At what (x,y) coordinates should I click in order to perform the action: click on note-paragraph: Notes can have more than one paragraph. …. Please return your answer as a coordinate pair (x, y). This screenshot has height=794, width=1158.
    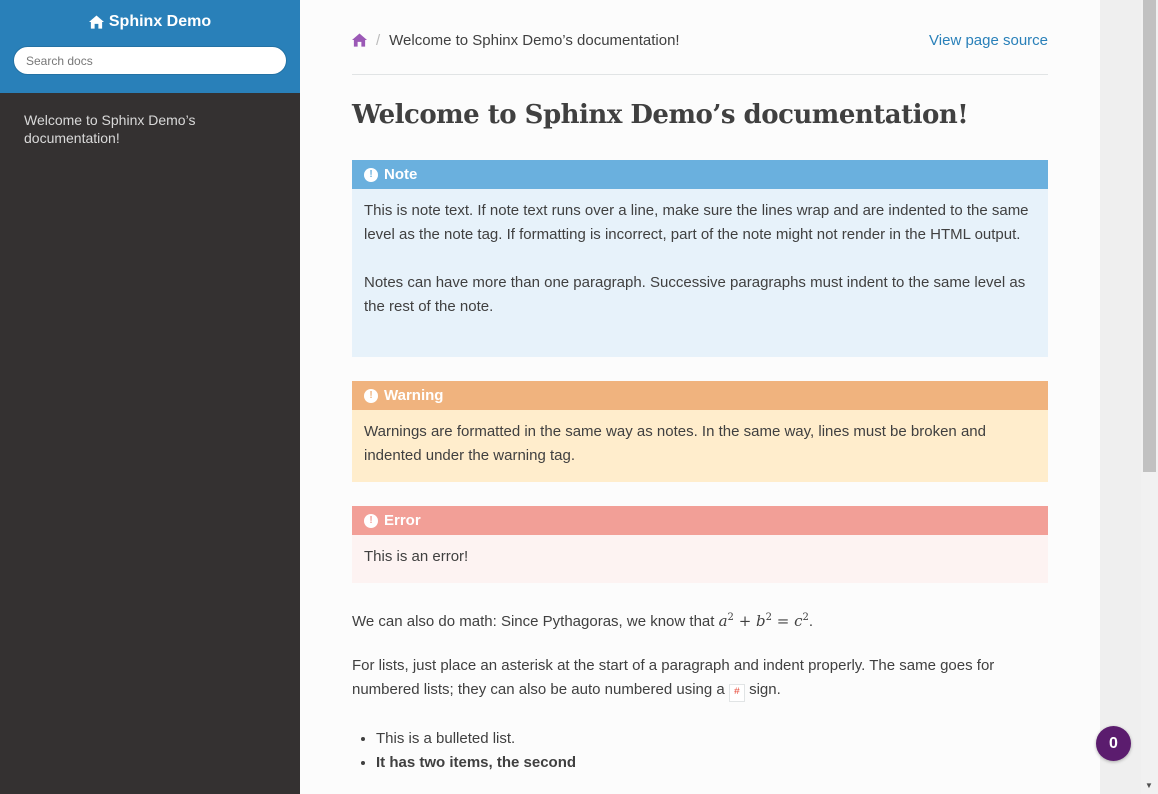
    Looking at the image, I should click on (695, 294).